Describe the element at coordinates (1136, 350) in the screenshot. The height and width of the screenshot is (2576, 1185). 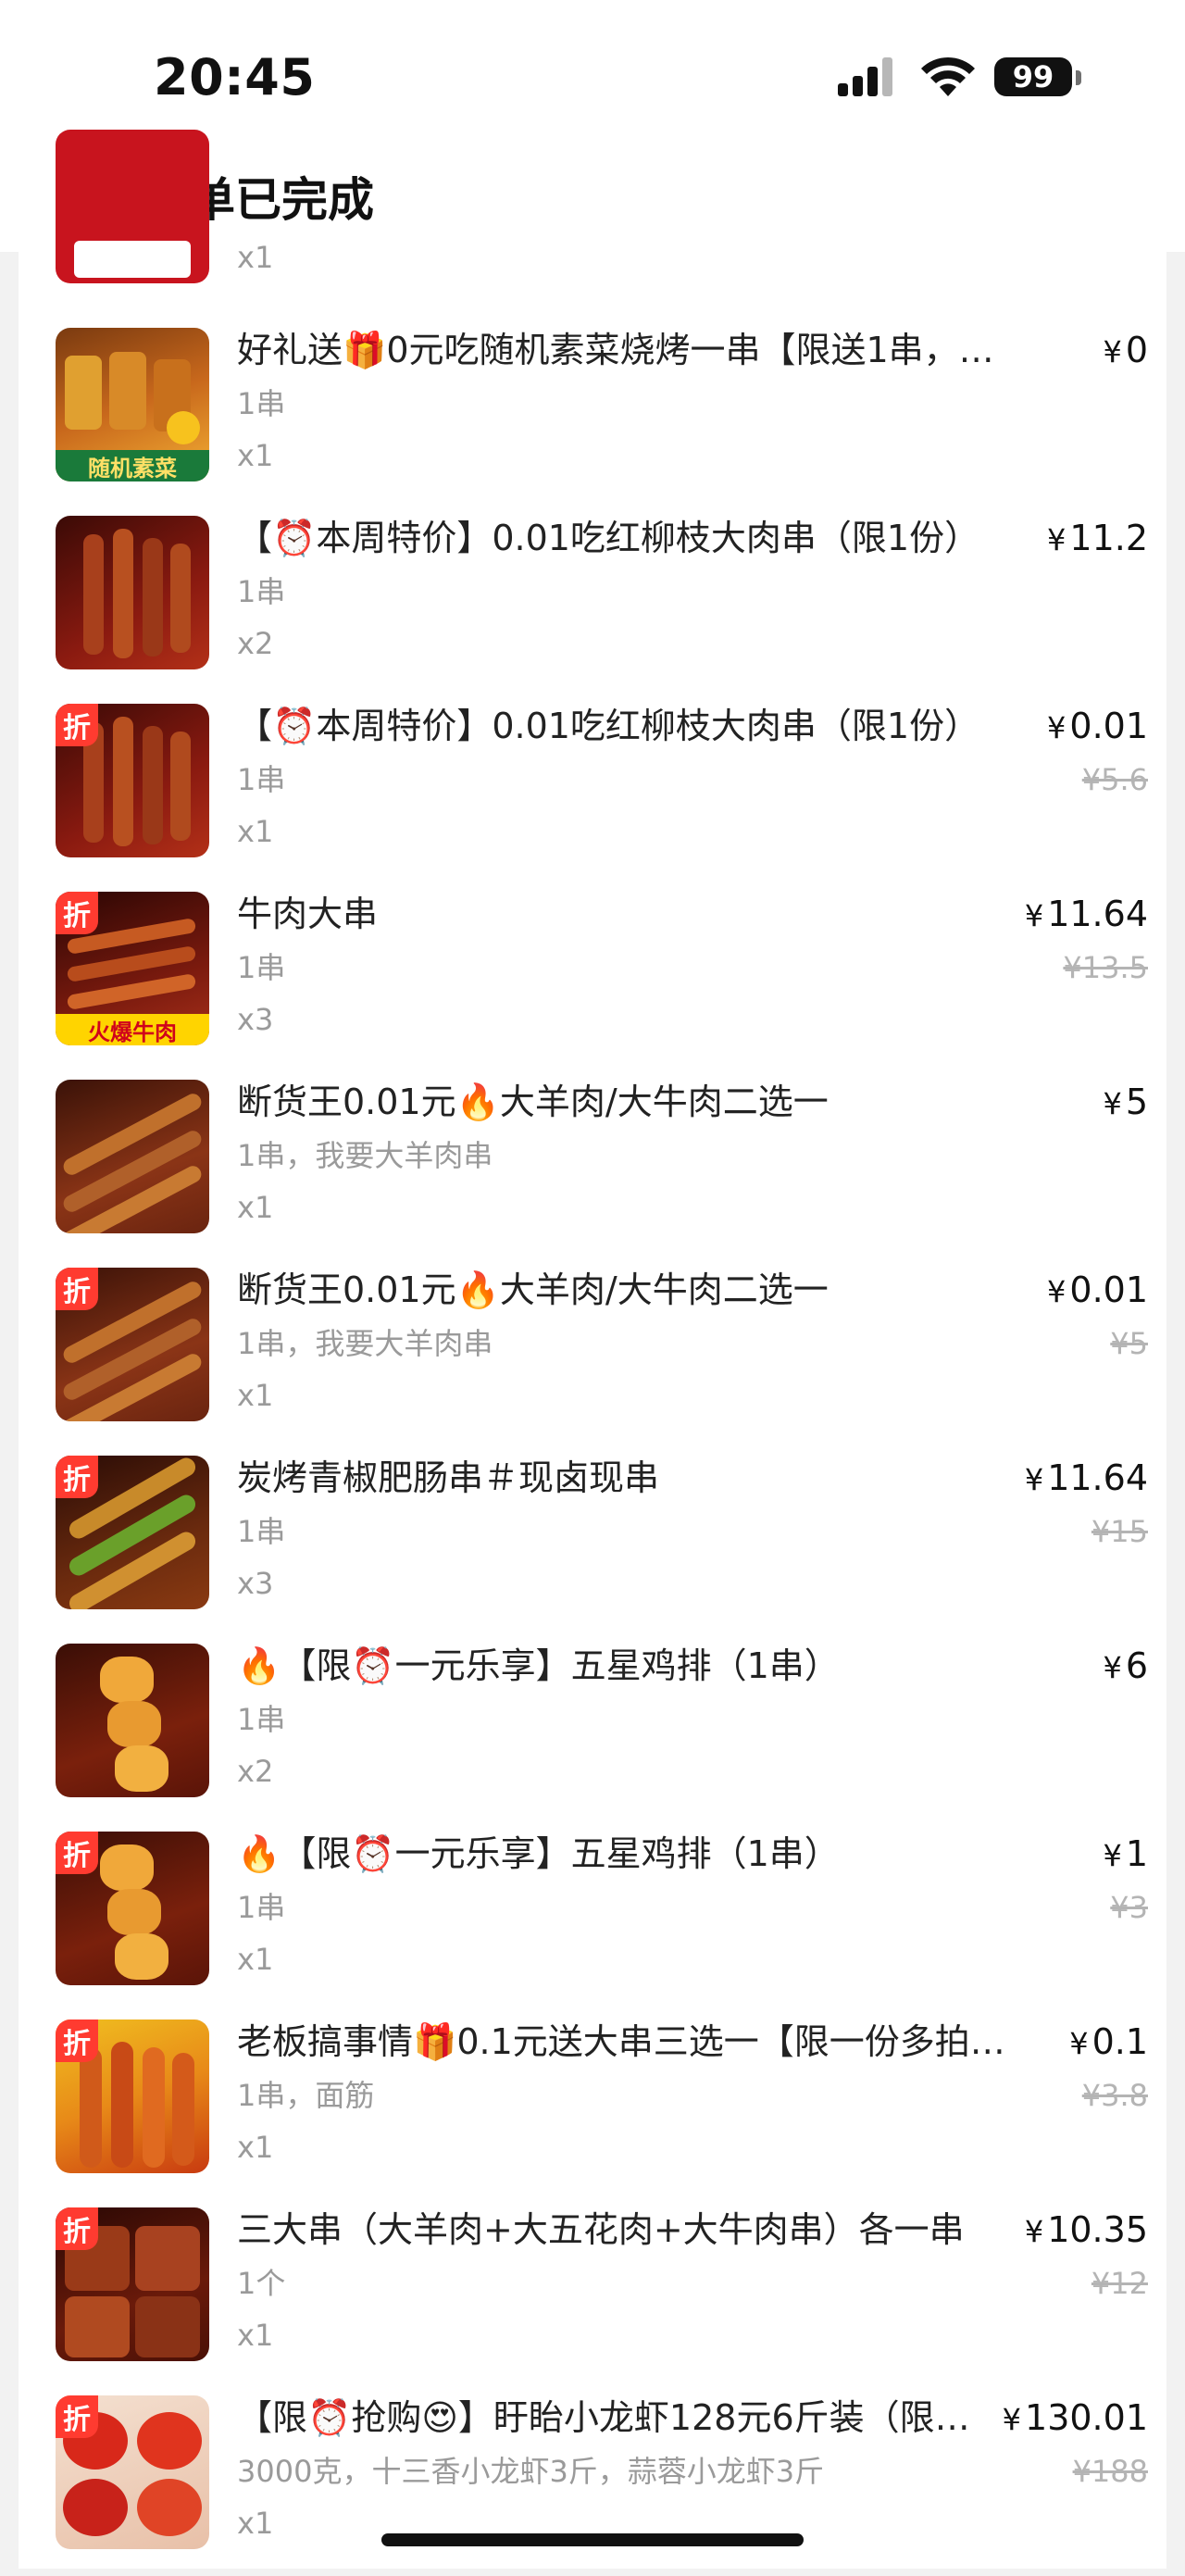
I see `price-value: 0` at that location.